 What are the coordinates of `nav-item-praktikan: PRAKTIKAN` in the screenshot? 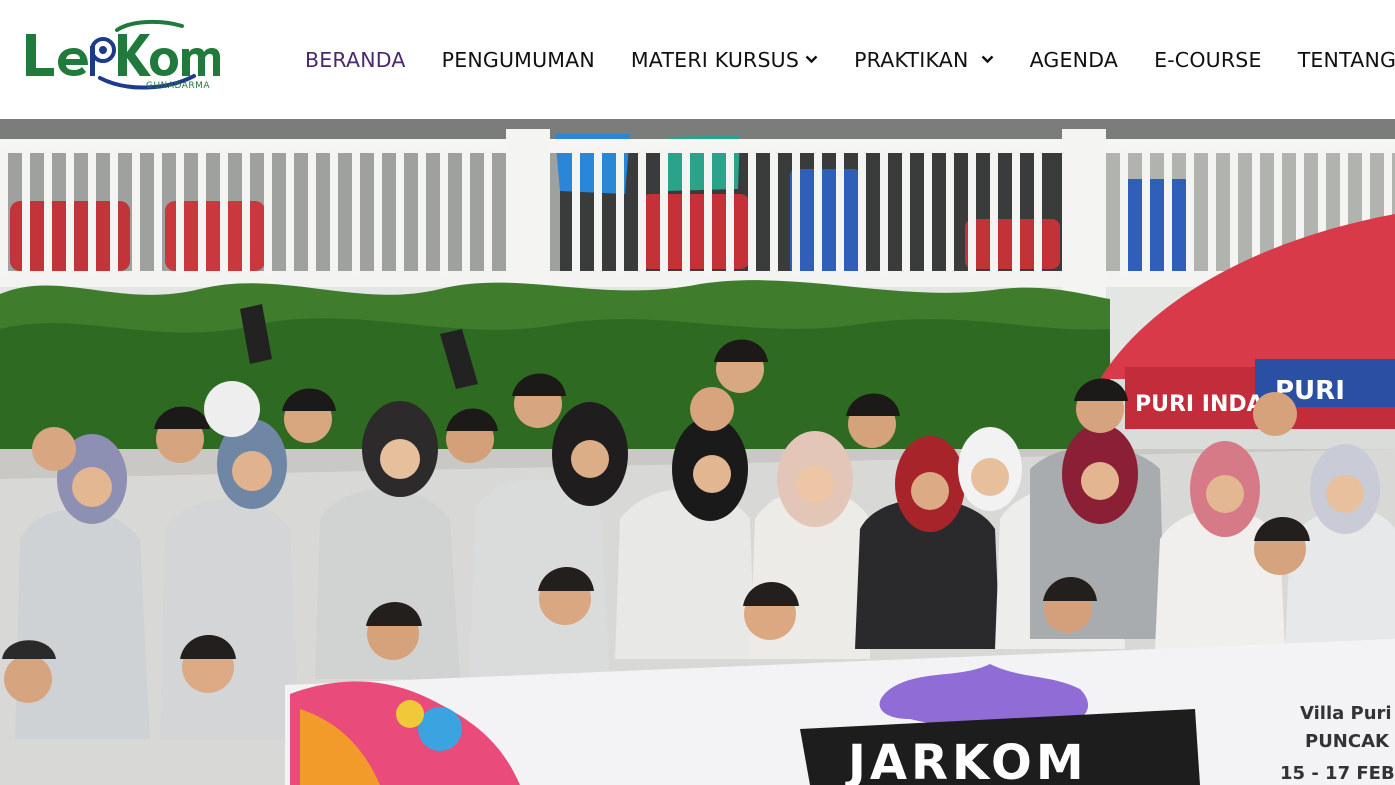 It's located at (923, 60).